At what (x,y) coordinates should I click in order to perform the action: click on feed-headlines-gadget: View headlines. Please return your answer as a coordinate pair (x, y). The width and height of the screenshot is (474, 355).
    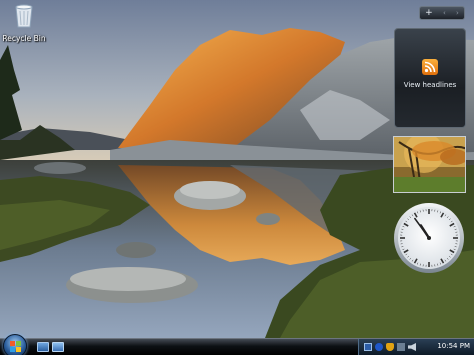
    Looking at the image, I should click on (430, 78).